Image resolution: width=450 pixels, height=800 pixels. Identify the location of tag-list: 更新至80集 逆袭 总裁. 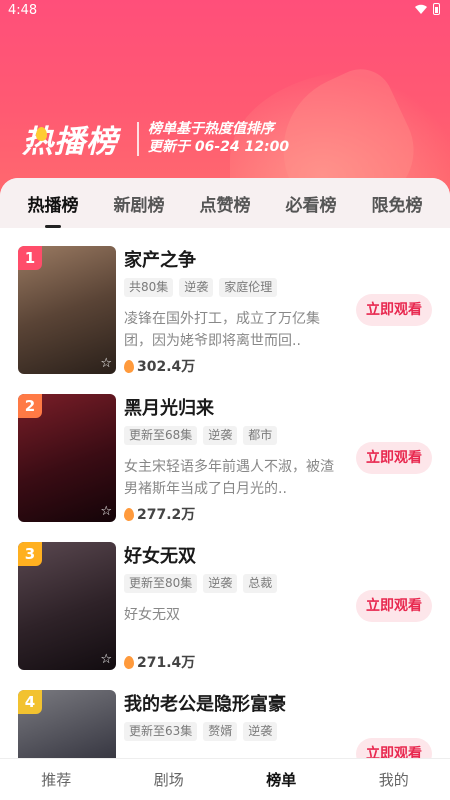
(201, 583).